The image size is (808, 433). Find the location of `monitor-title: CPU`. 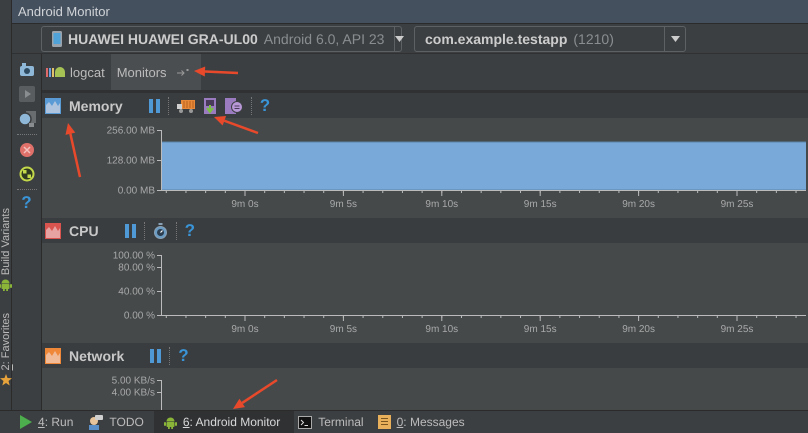

monitor-title: CPU is located at coordinates (84, 230).